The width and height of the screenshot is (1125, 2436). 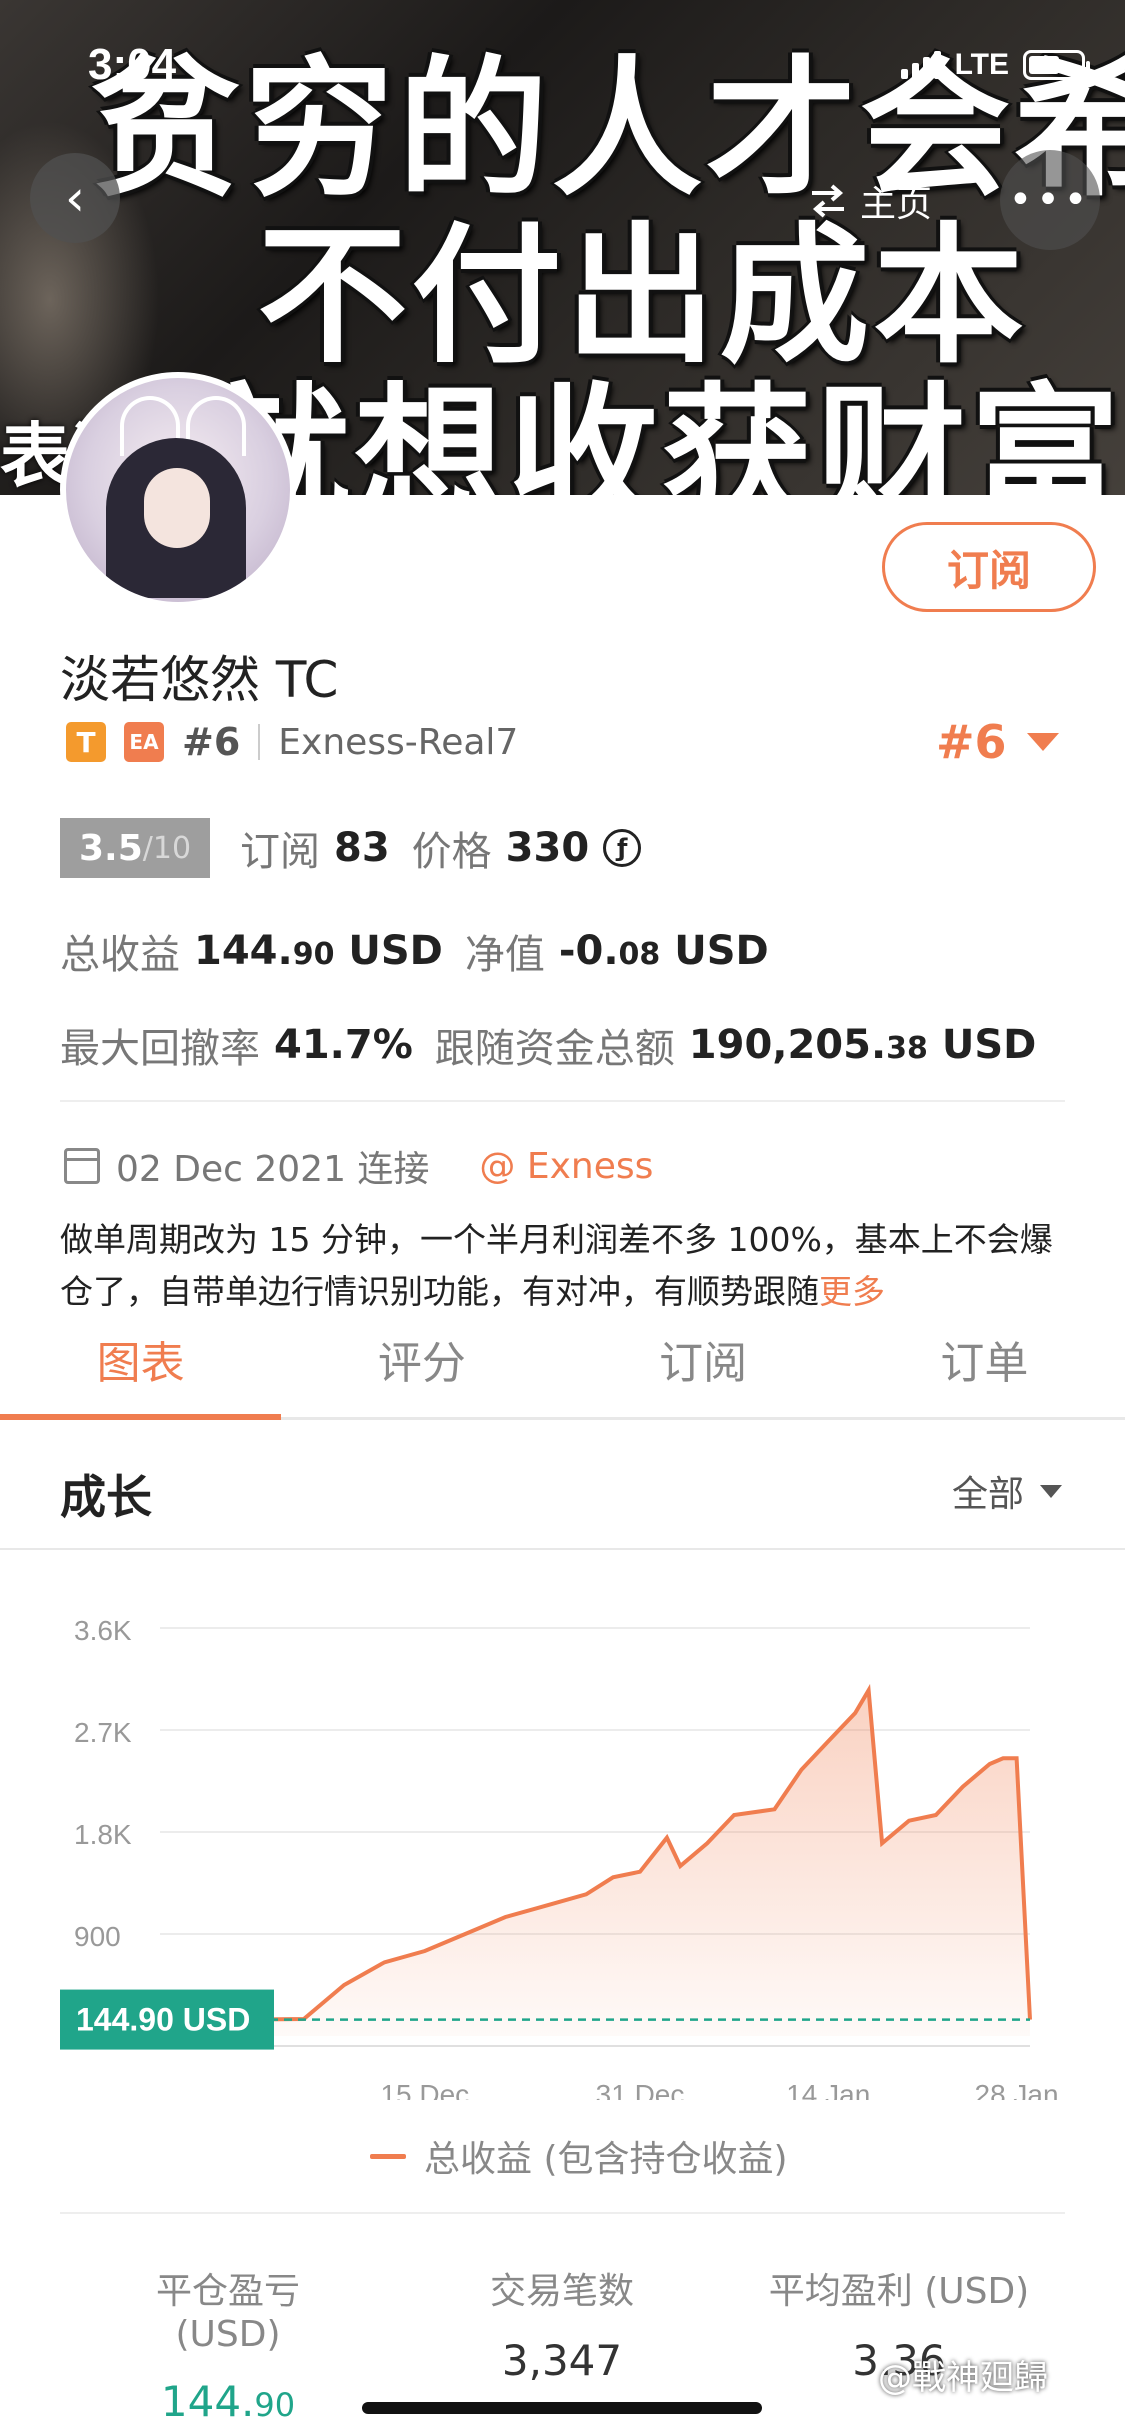 What do you see at coordinates (398, 742) in the screenshot?
I see `account-server: Exness-Real7` at bounding box center [398, 742].